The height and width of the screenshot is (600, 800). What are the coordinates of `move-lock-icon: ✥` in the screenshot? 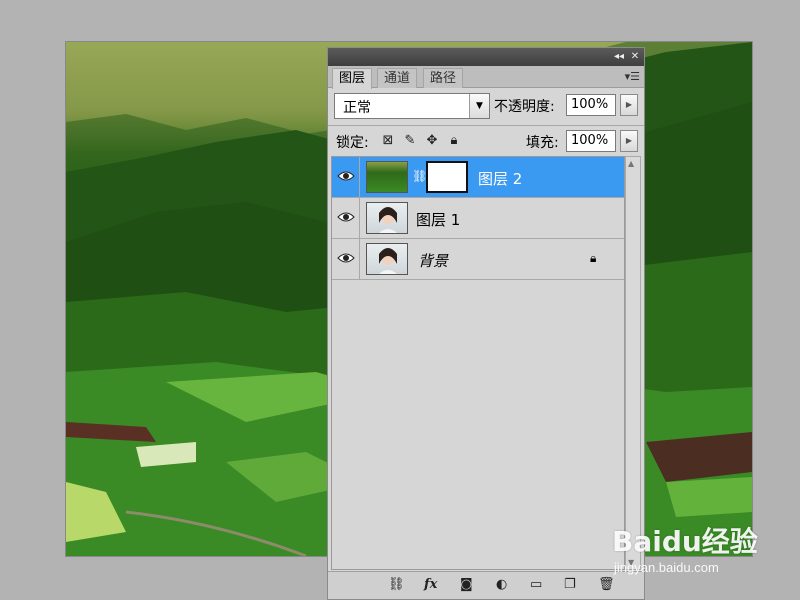 It's located at (432, 141).